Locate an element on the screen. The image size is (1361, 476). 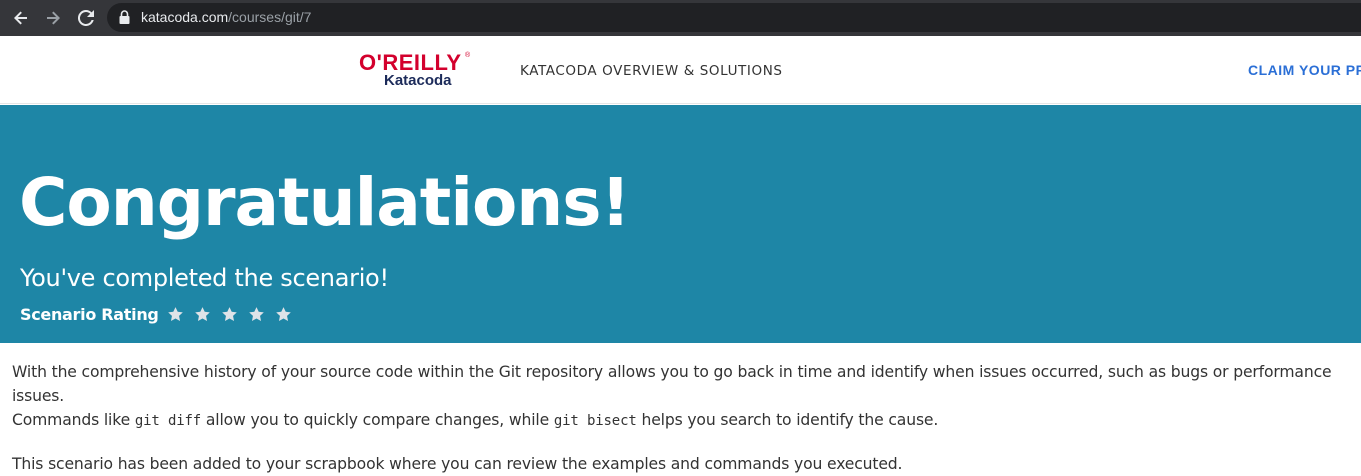
scenario-rating: Scenario Rating is located at coordinates (160, 314).